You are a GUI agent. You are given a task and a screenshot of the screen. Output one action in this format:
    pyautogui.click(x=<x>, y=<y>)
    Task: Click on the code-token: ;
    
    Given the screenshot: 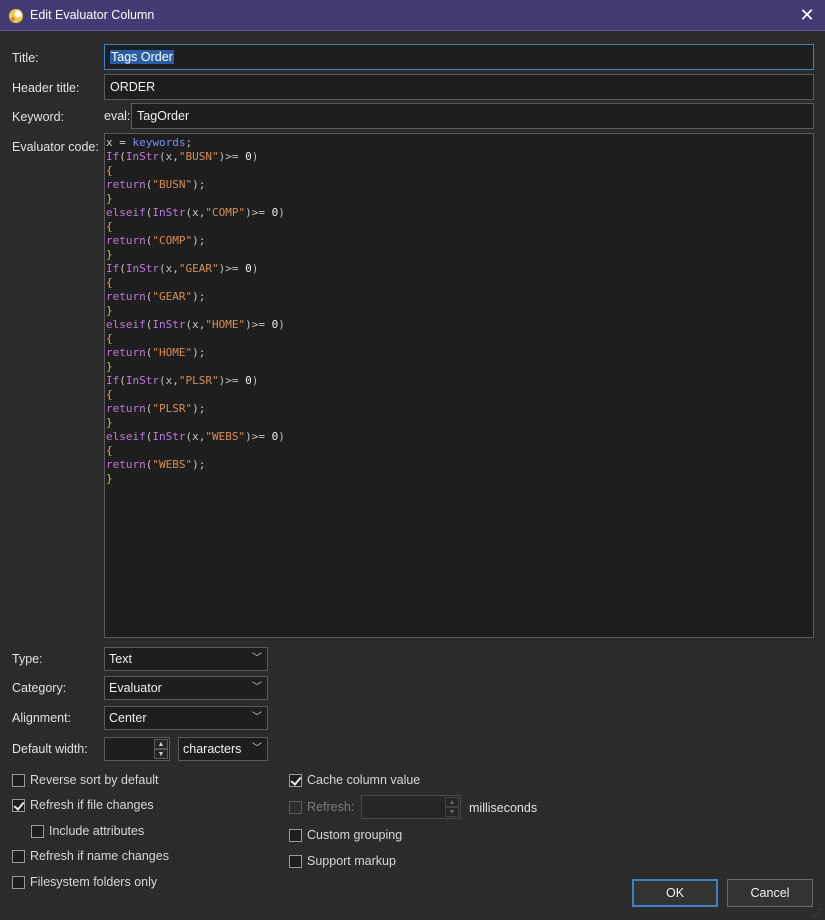 What is the action you would take?
    pyautogui.click(x=189, y=142)
    